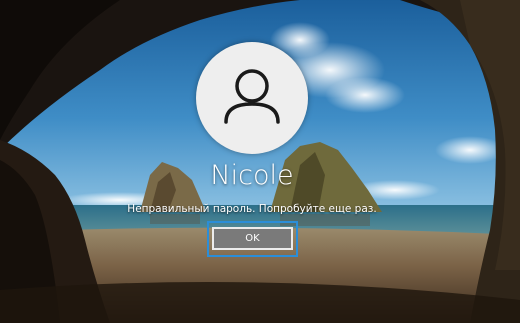 The image size is (520, 323). Describe the element at coordinates (252, 238) in the screenshot. I see `ok-button: OK` at that location.